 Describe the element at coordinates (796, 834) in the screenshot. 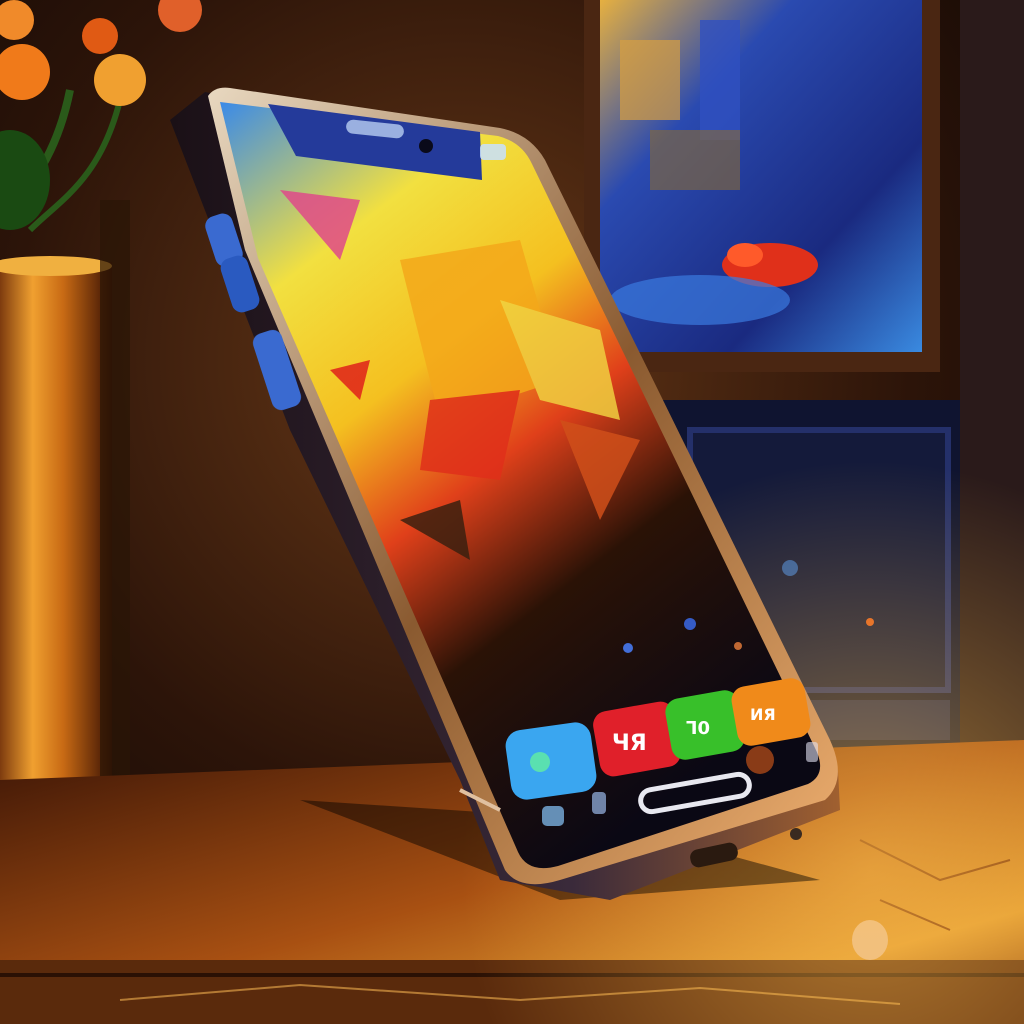

I see `bottom-screw` at that location.